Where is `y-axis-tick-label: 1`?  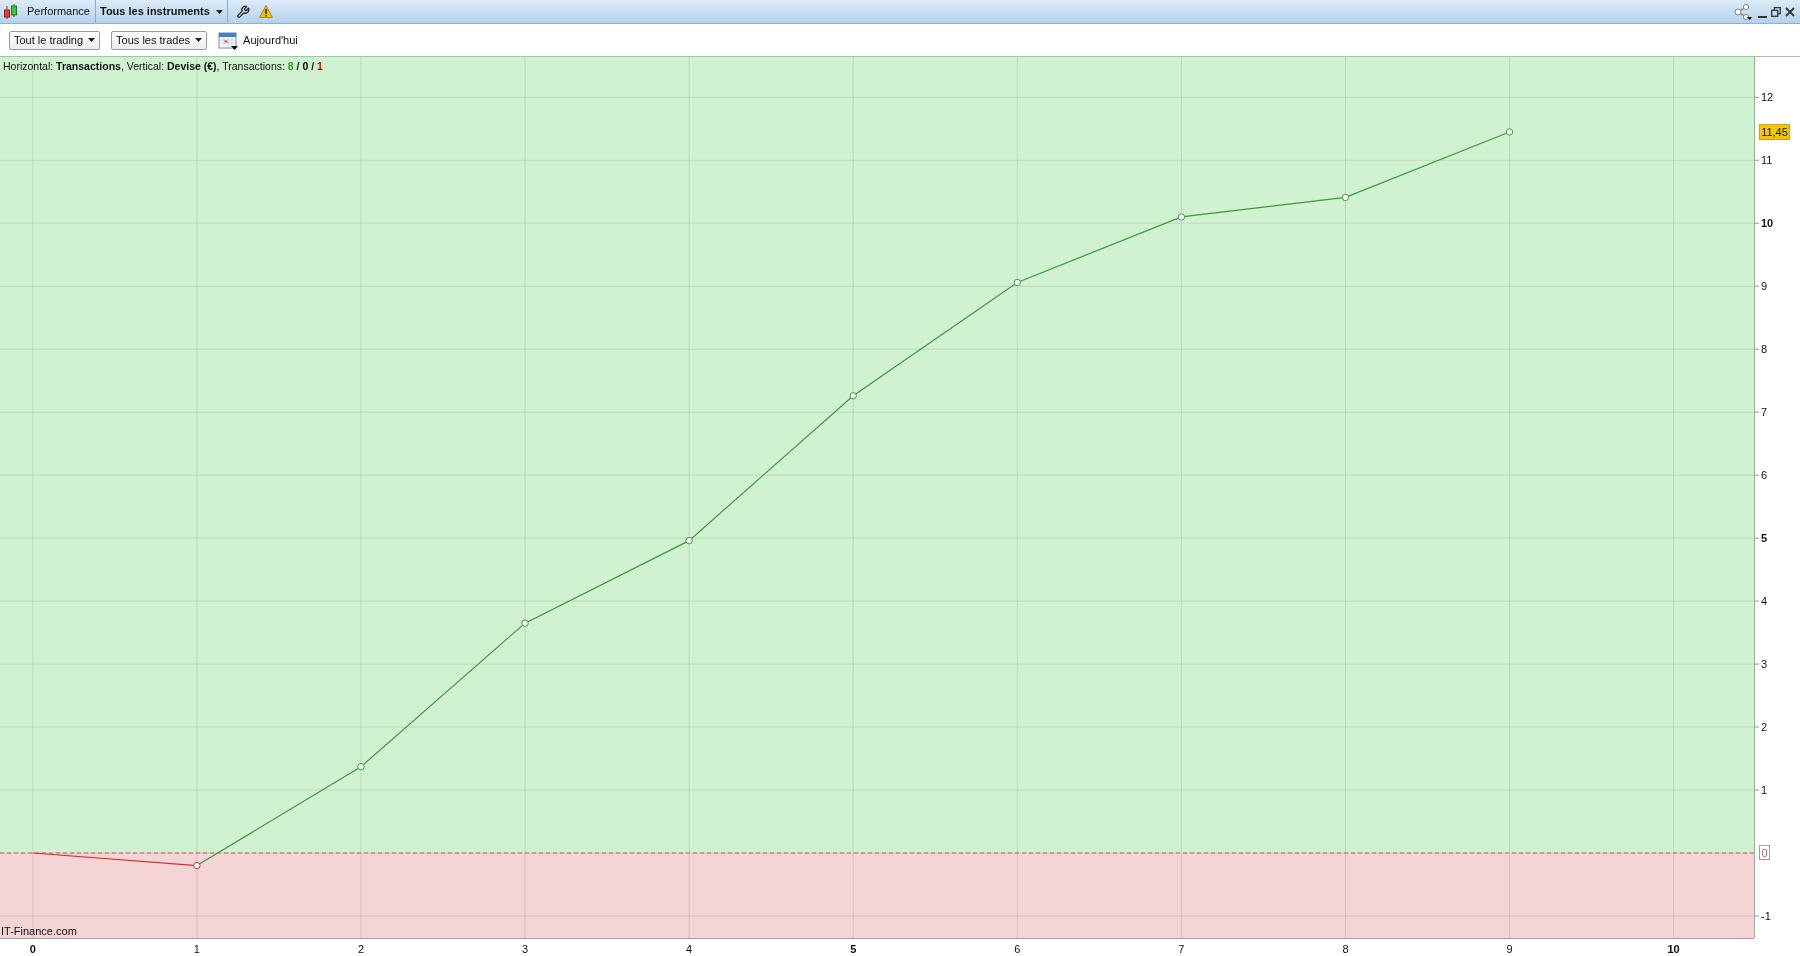
y-axis-tick-label: 1 is located at coordinates (1764, 790).